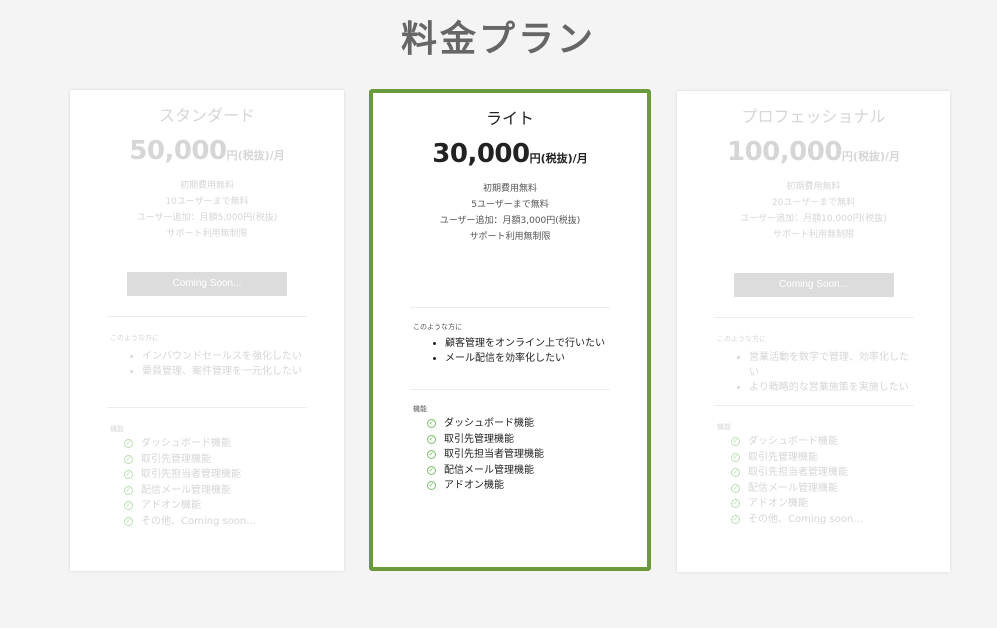 Image resolution: width=997 pixels, height=628 pixels. I want to click on target-list: 営業活動を数字で管理、効率化したい より戦略的な営業施策を実施したい, so click(831, 372).